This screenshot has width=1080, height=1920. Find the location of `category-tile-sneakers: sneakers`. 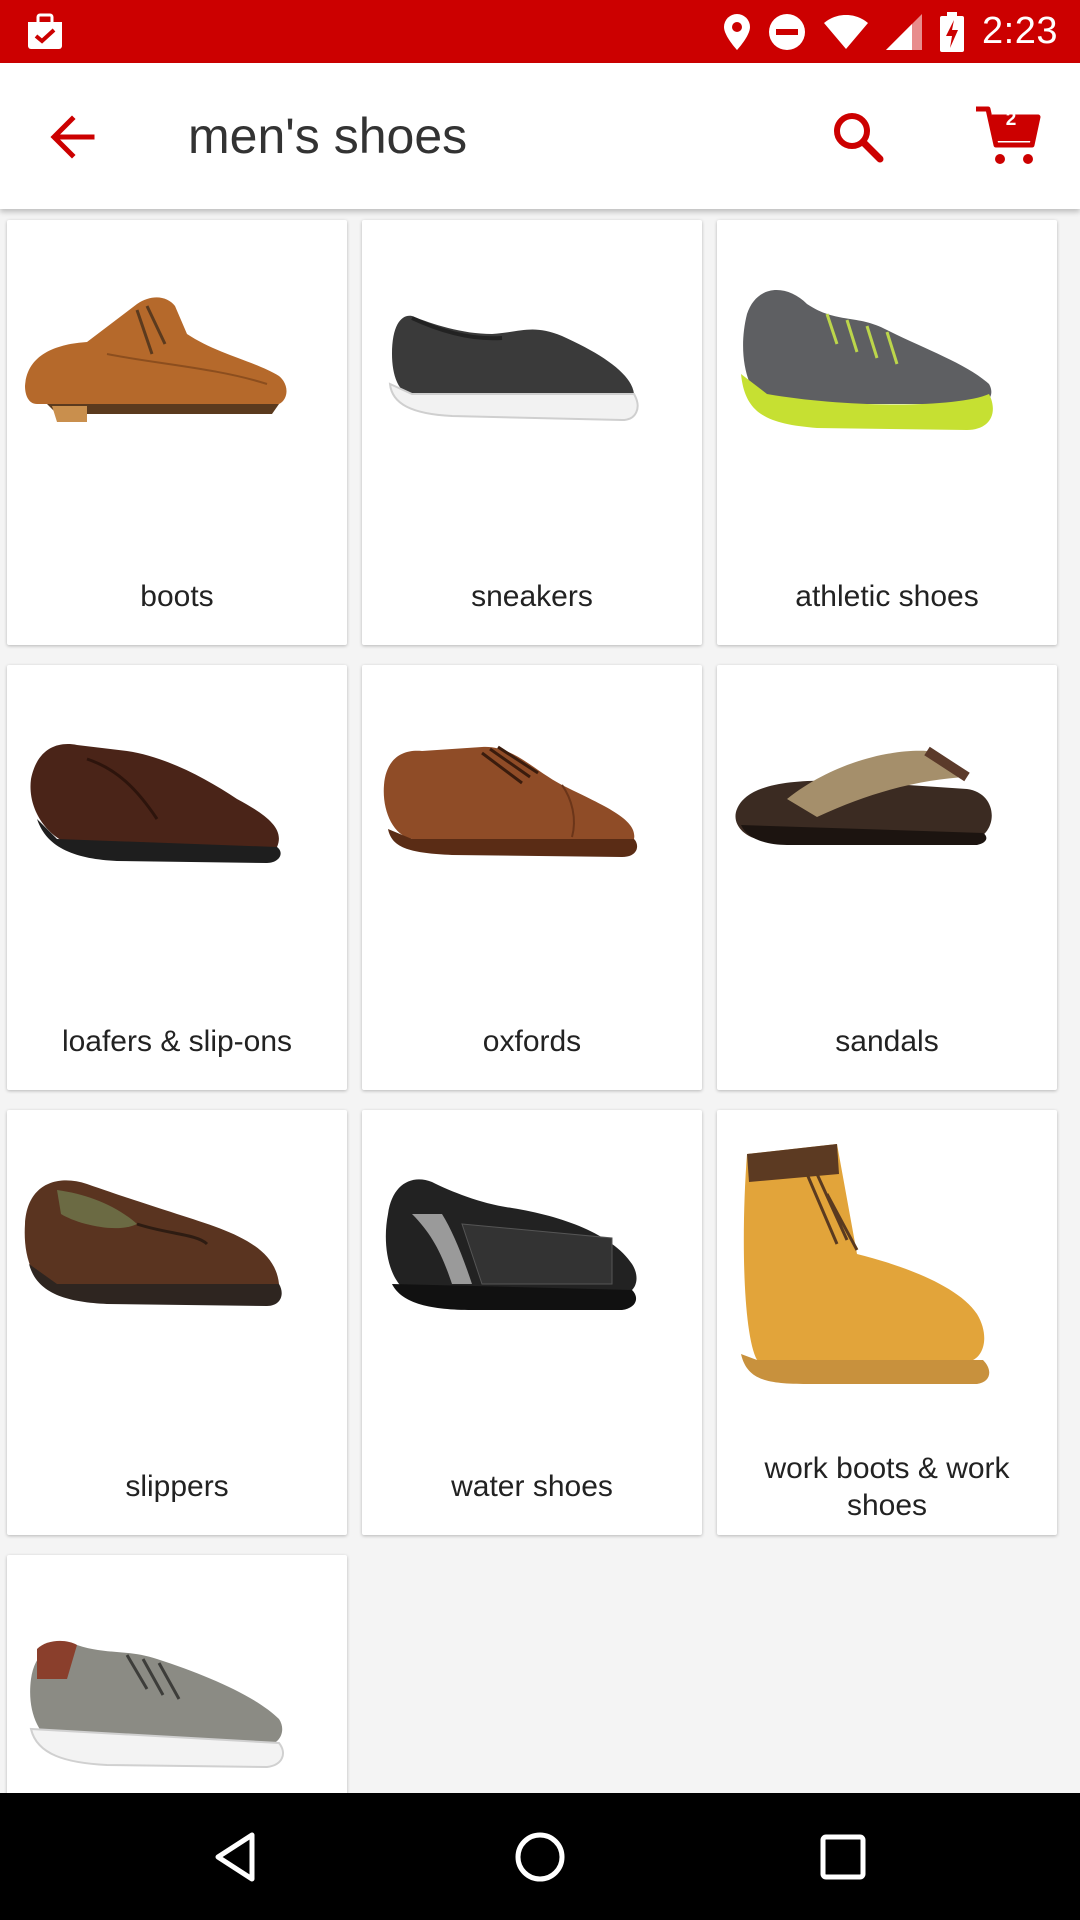

category-tile-sneakers: sneakers is located at coordinates (532, 432).